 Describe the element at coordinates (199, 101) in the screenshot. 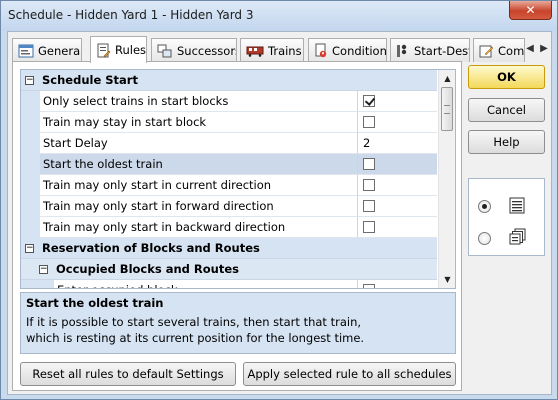

I see `property-name: Only select trains in start blocks` at that location.